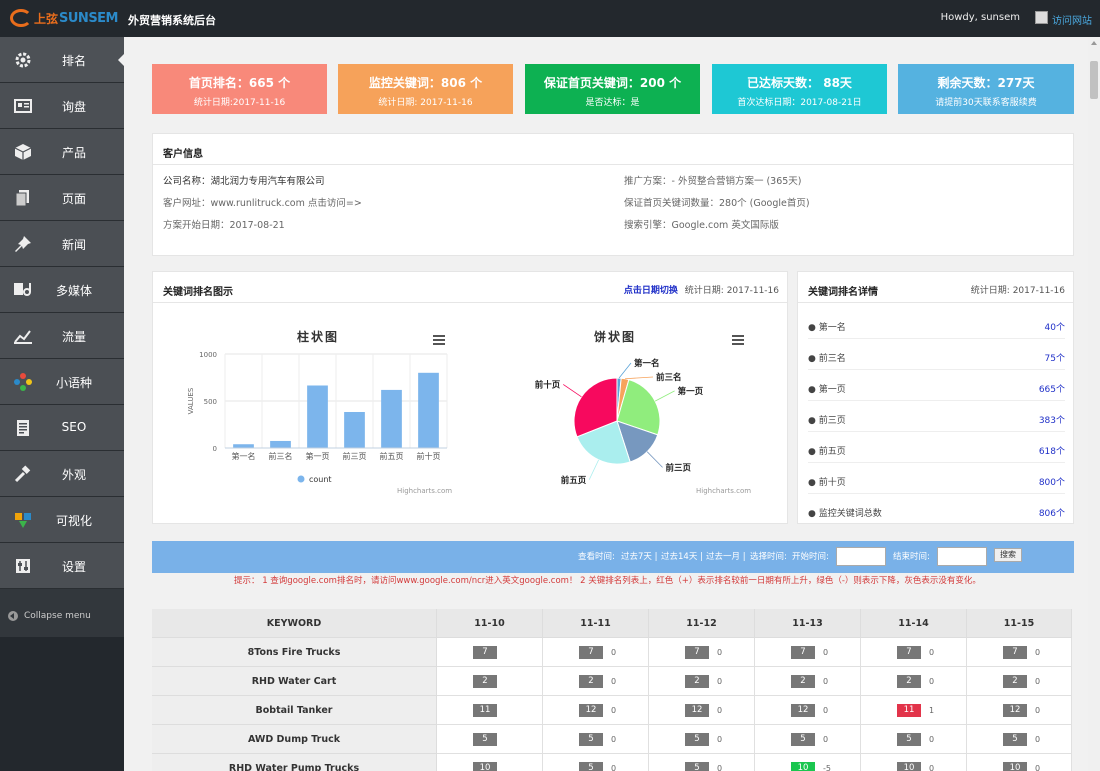 This screenshot has height=771, width=1100. What do you see at coordinates (1094, 404) in the screenshot?
I see `scrollbar` at bounding box center [1094, 404].